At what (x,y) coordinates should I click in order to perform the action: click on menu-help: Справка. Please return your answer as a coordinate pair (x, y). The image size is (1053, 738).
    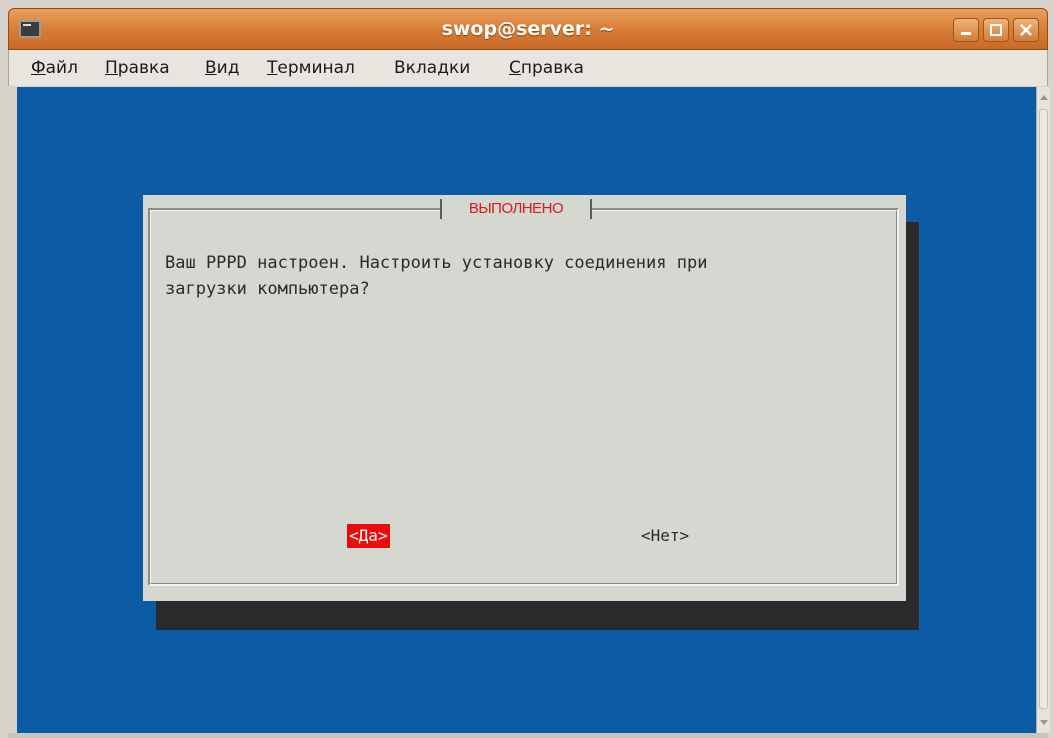
    Looking at the image, I should click on (546, 68).